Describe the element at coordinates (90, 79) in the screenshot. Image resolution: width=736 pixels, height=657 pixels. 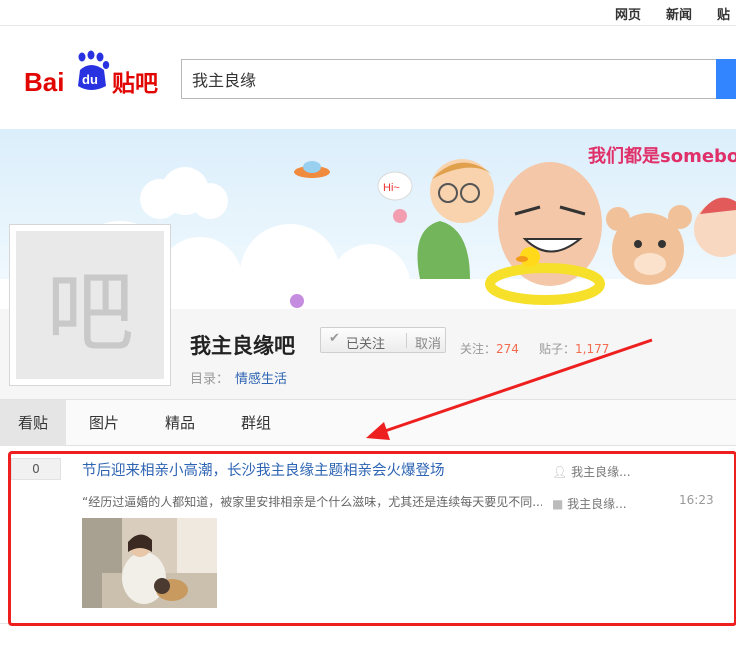
I see `svg-text: du` at that location.